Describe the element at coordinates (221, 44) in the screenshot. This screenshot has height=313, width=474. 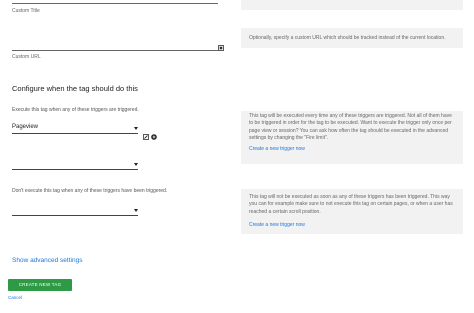
I see `variable-picker-icon` at that location.